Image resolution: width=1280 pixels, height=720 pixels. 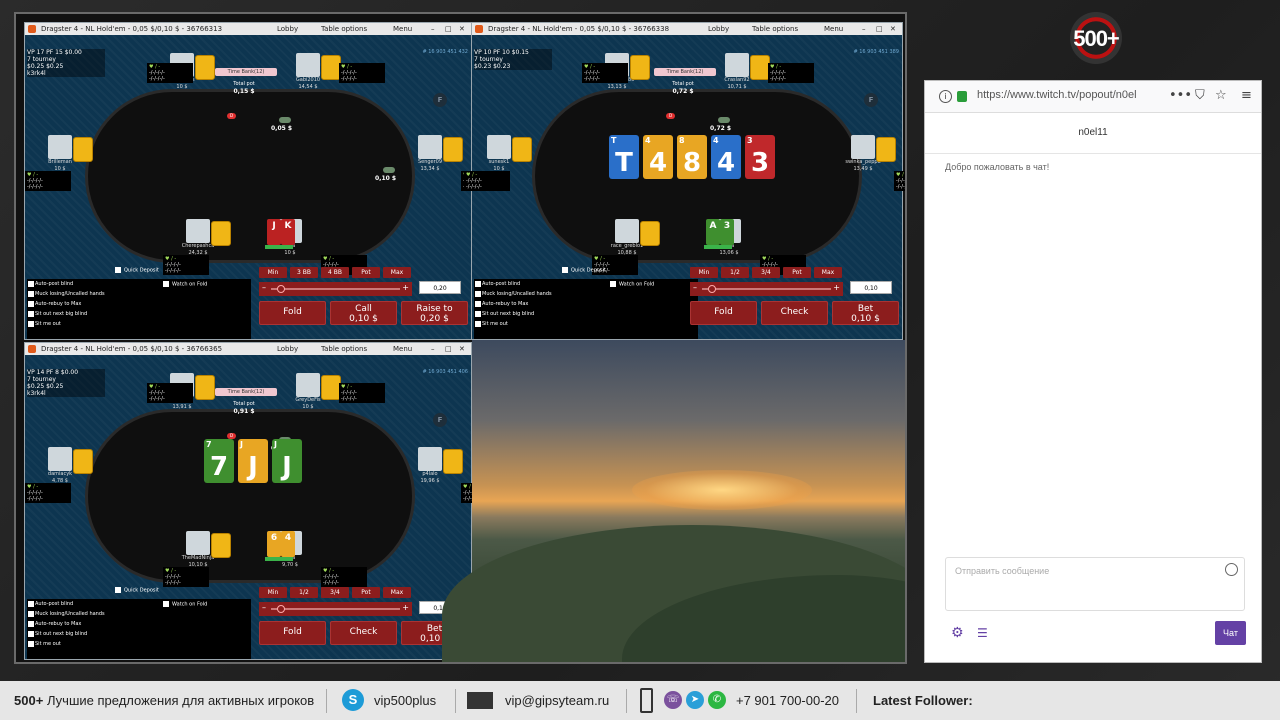 What do you see at coordinates (1221, 95) in the screenshot?
I see `bookmark-star-icon: ☆` at bounding box center [1221, 95].